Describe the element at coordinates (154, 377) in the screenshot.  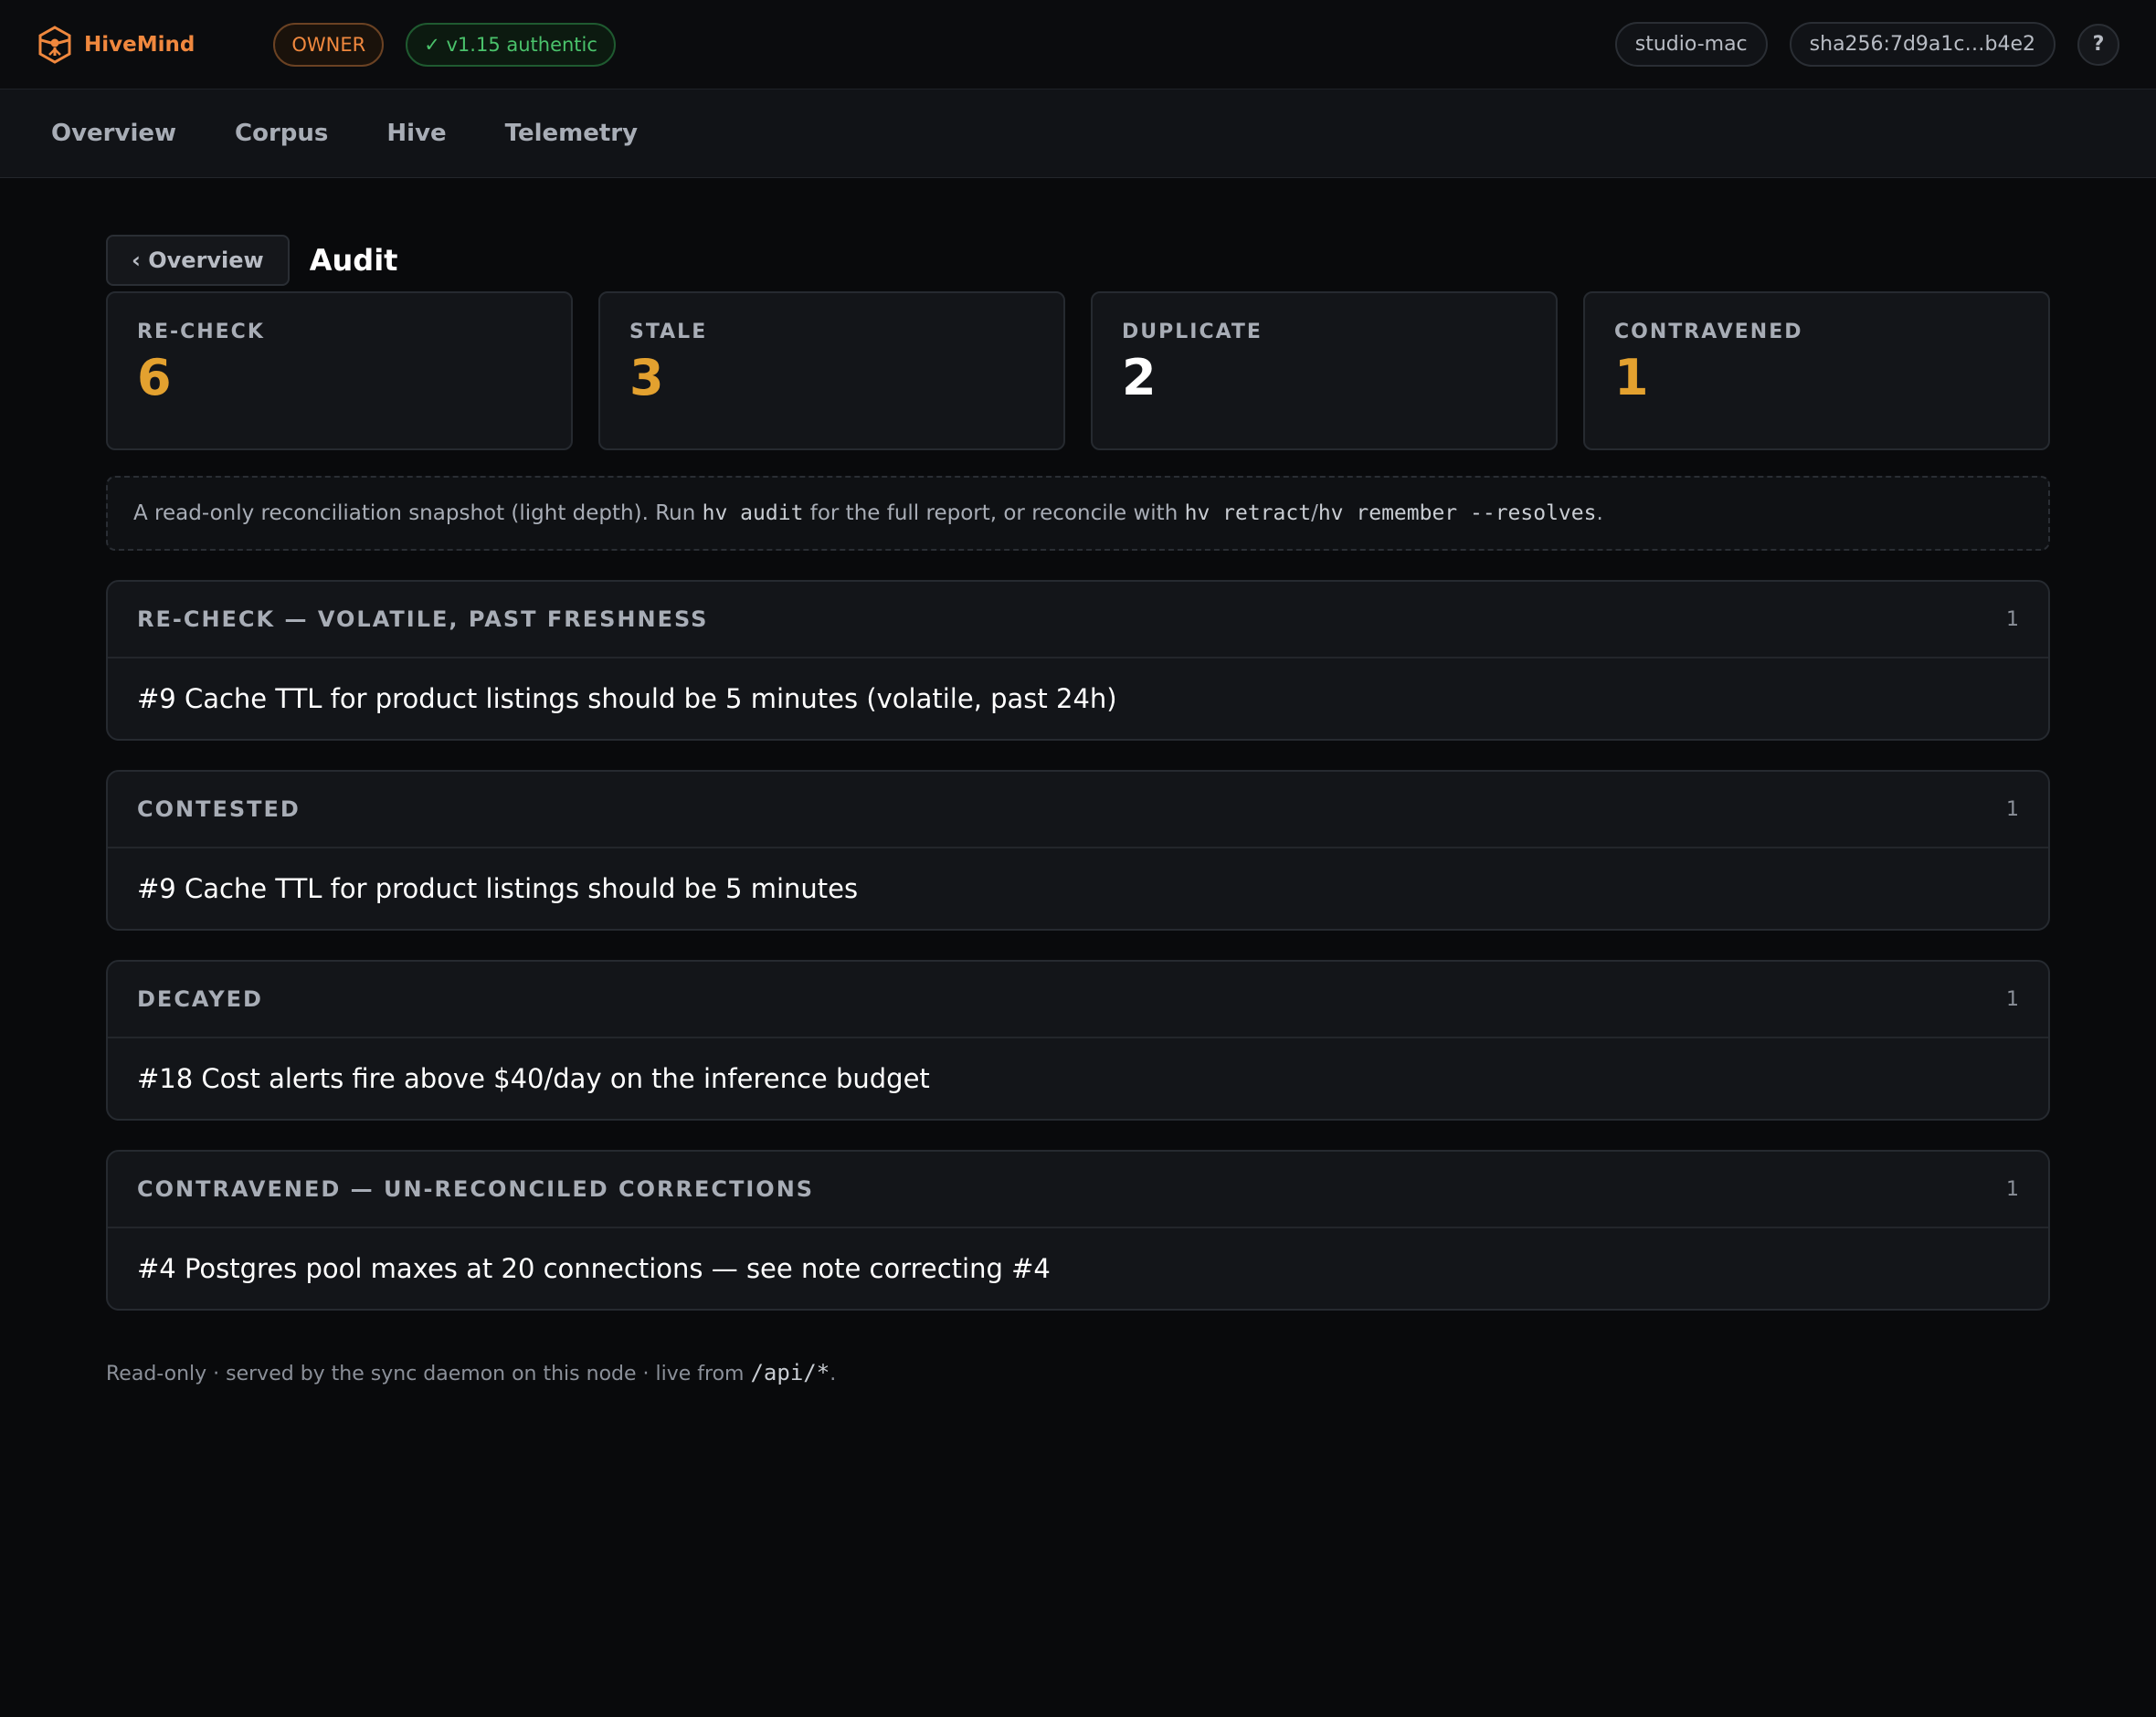
I see `stat-value: 6` at that location.